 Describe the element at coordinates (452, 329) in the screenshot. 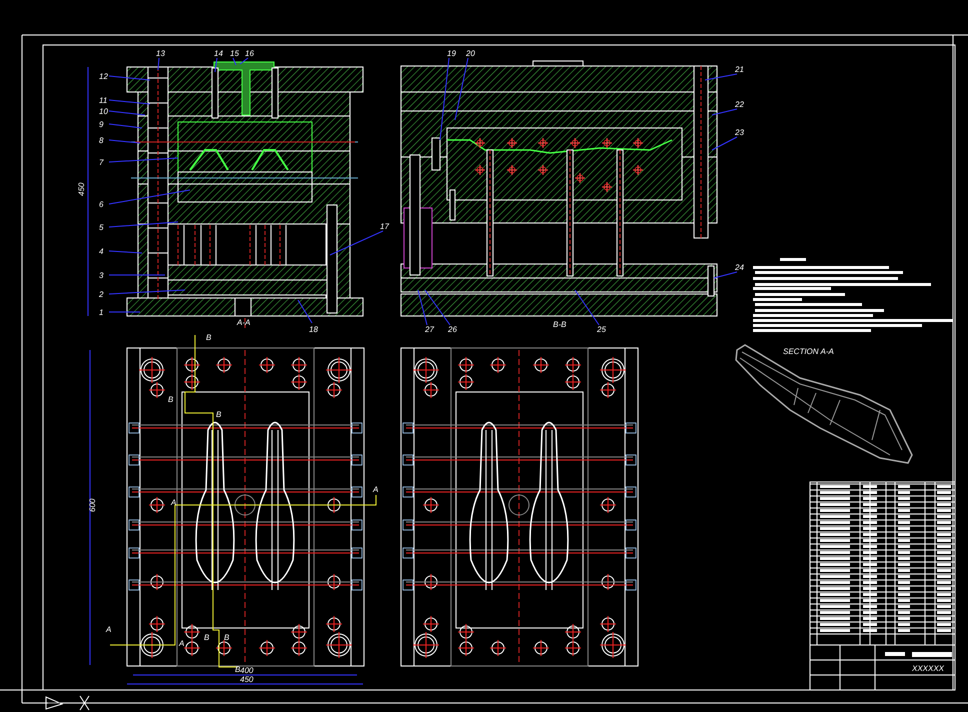

I see `part-number: 26` at that location.